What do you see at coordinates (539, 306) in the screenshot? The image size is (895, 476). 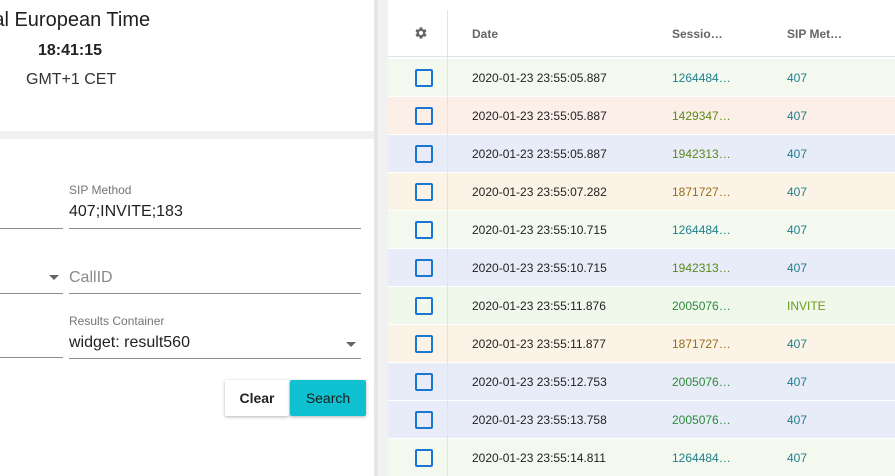 I see `cell-date: 2020-01-23 23:55:11.876` at bounding box center [539, 306].